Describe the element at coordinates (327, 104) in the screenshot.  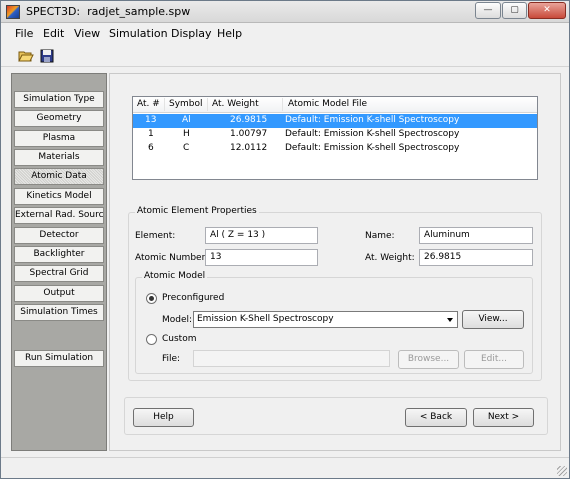
I see `col-header-model-file: Atomic Model File` at that location.